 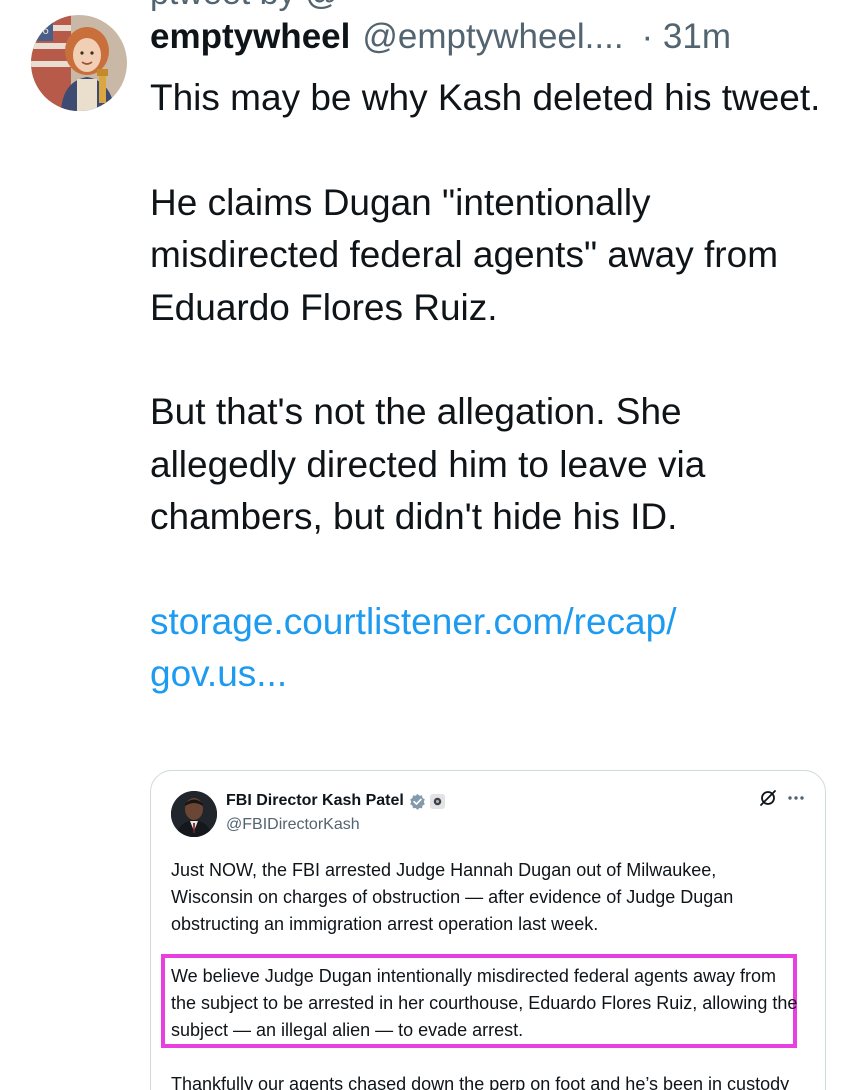 I want to click on quoted-author-name: FBI Director Kash Patel, so click(x=315, y=801).